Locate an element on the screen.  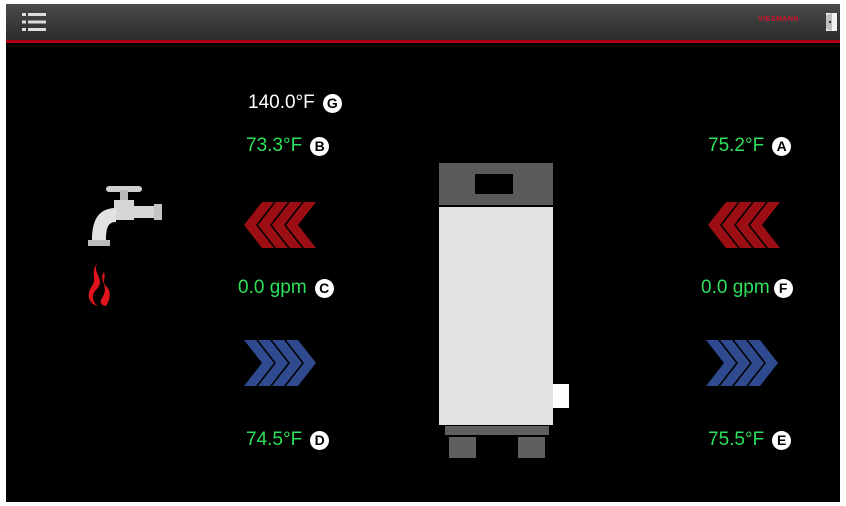
menu-button is located at coordinates (35, 22).